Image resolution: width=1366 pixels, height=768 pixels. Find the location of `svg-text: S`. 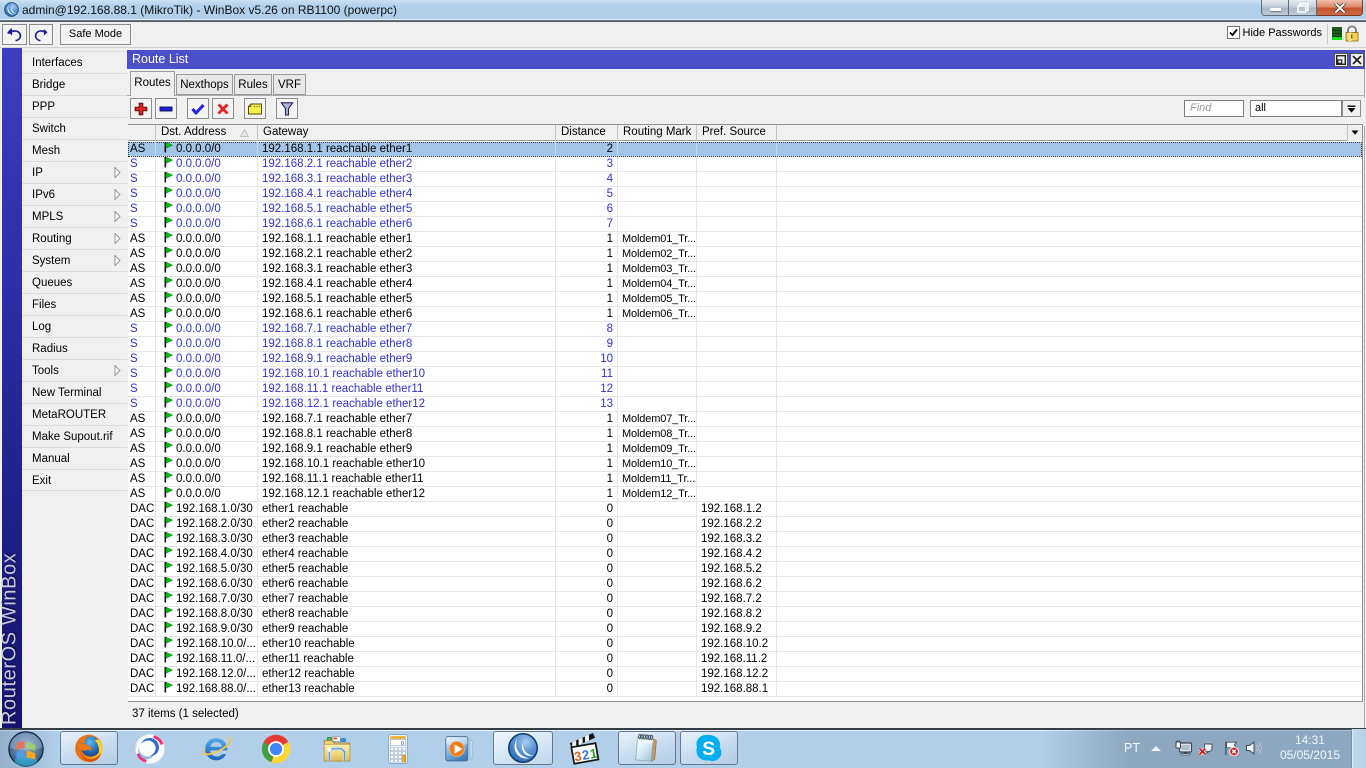

svg-text: S is located at coordinates (708, 749).